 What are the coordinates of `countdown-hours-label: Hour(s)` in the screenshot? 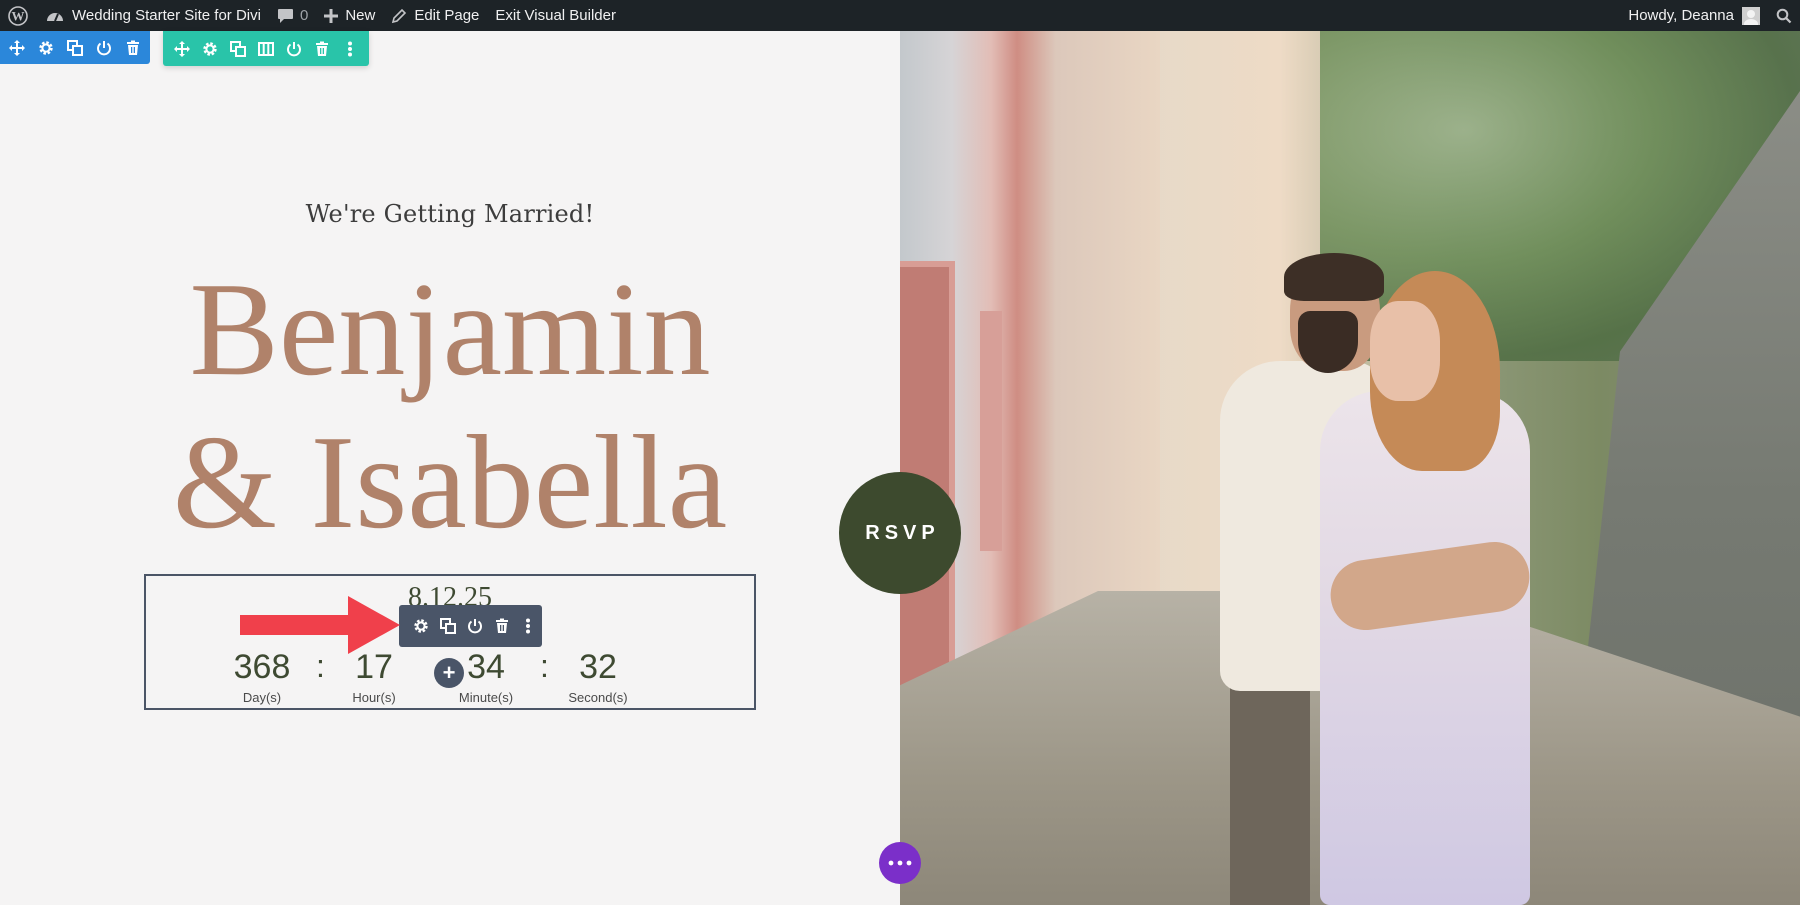 It's located at (374, 697).